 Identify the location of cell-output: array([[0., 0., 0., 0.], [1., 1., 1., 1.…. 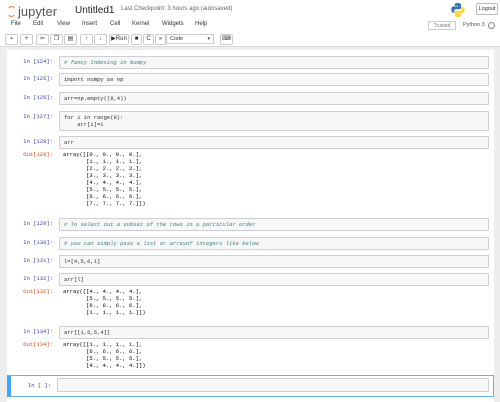
(104, 179).